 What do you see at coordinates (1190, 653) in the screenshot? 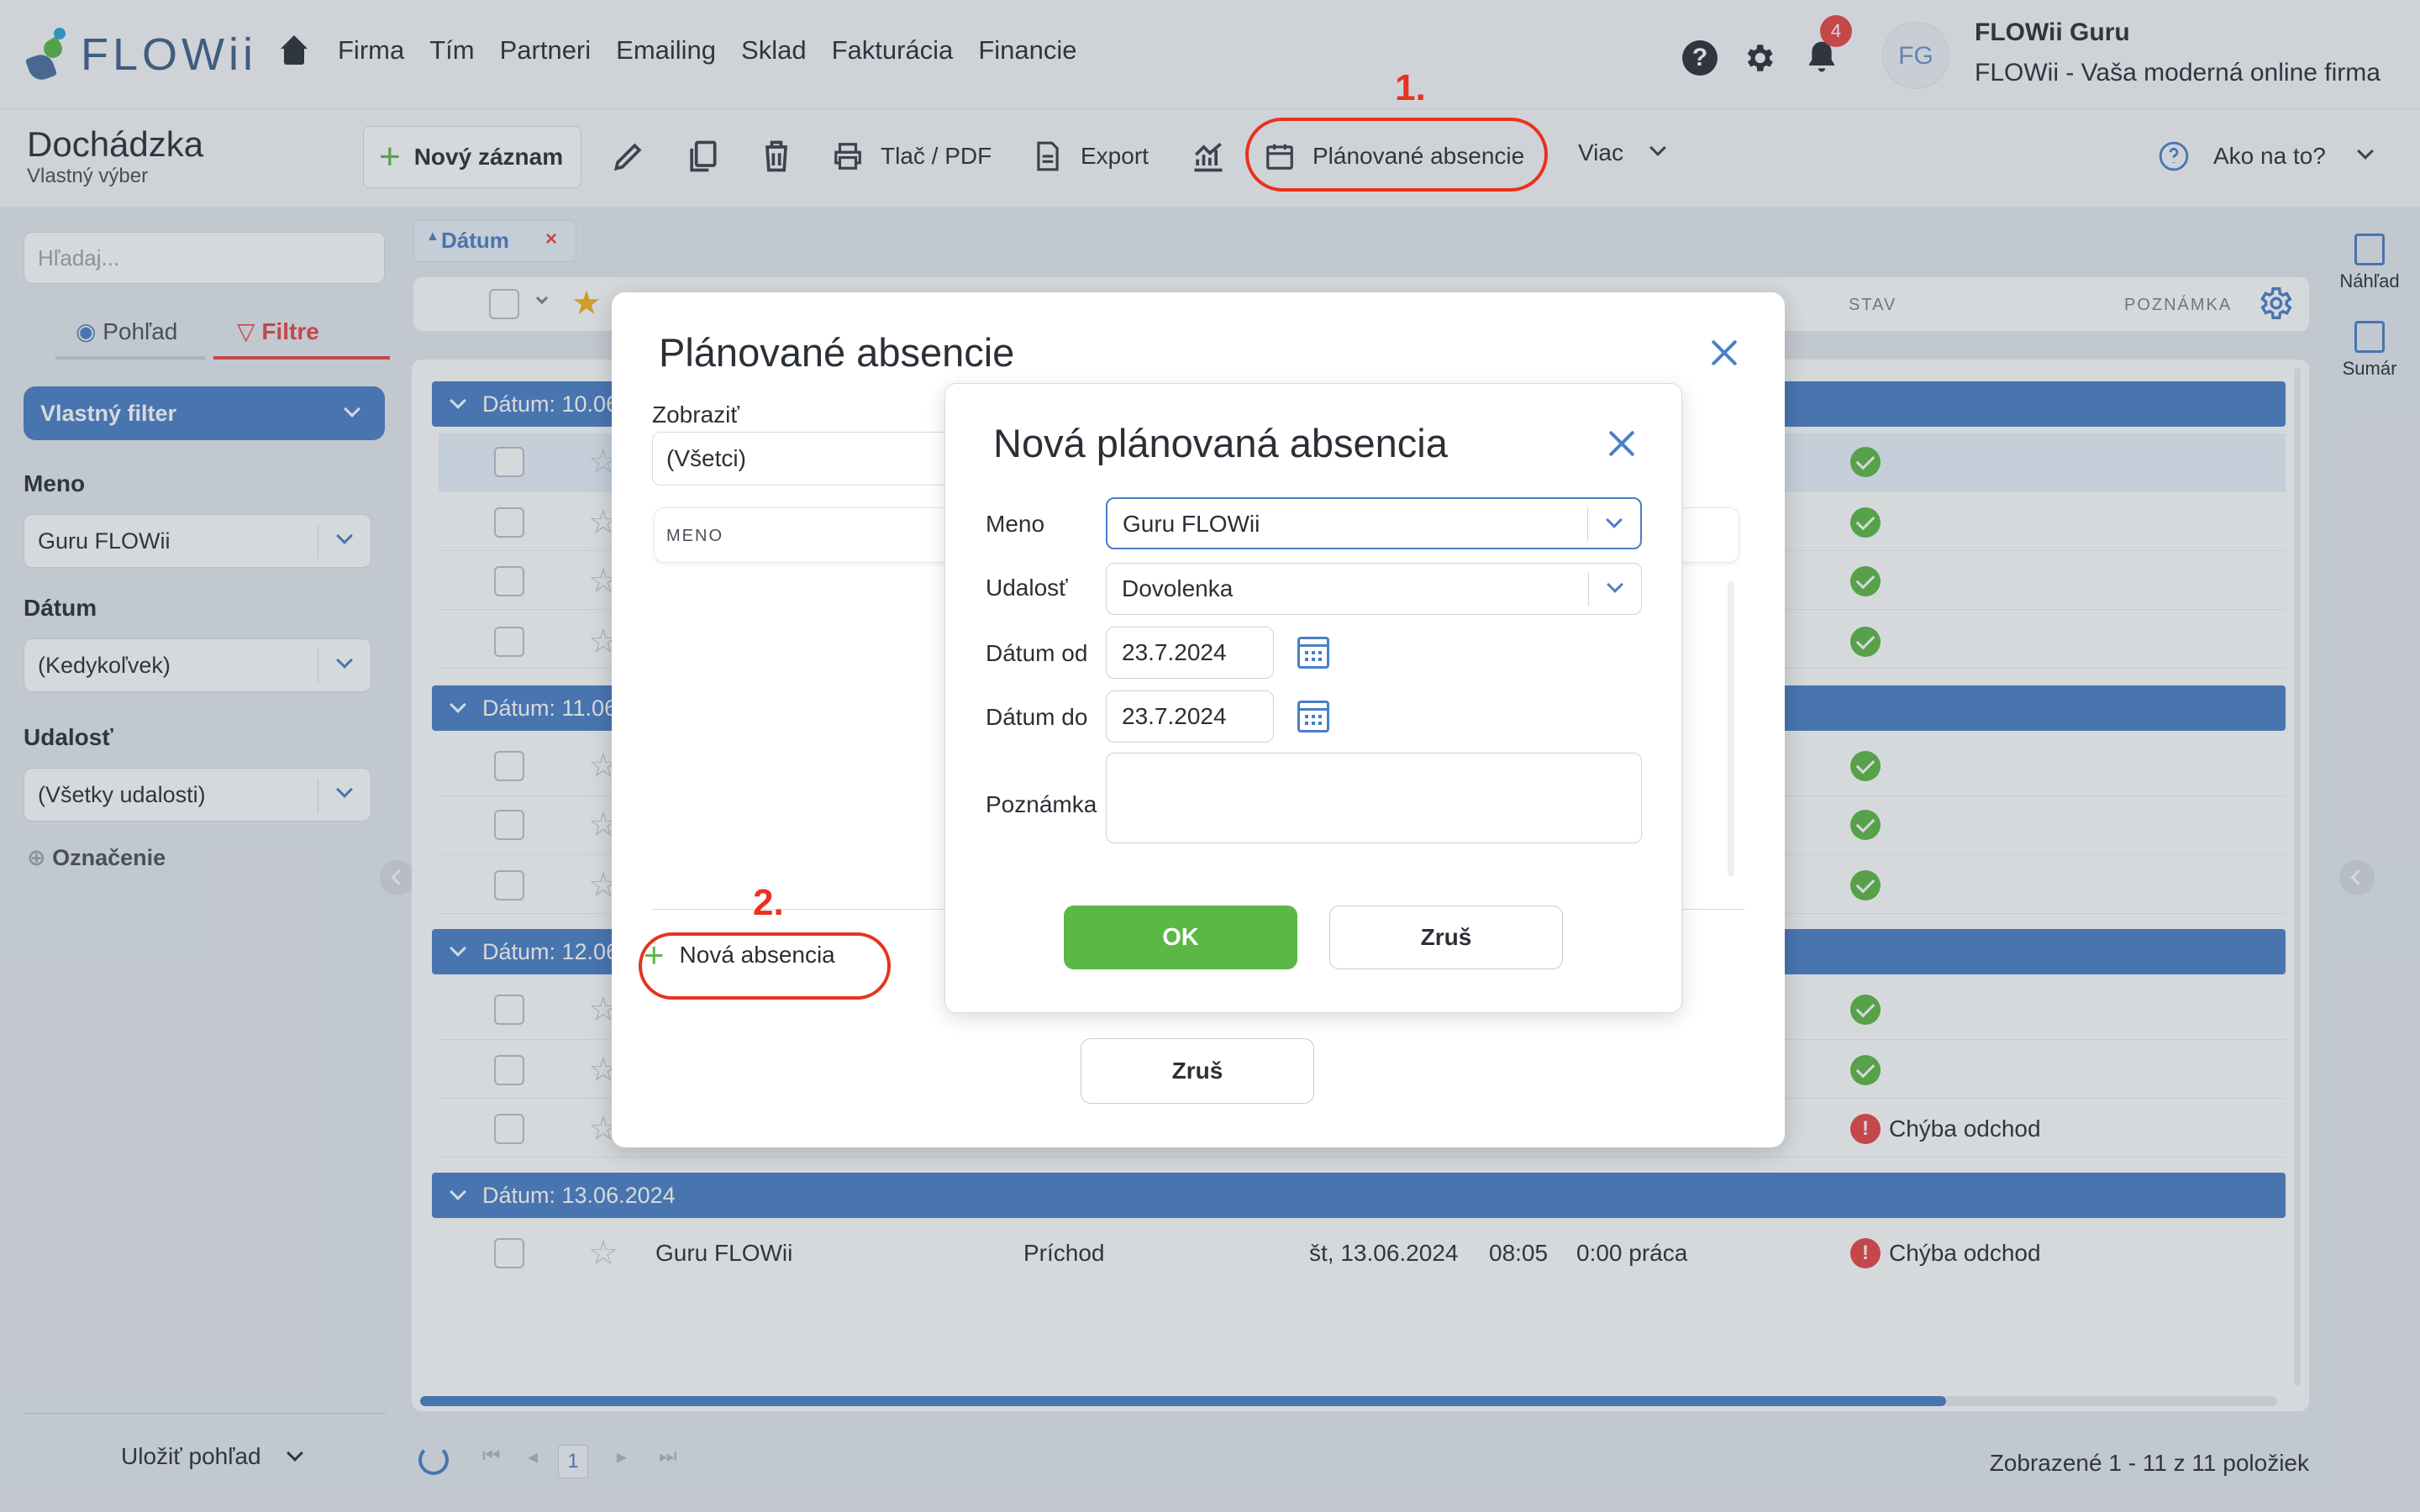
I see `date-from-input: 23.7.2024` at bounding box center [1190, 653].